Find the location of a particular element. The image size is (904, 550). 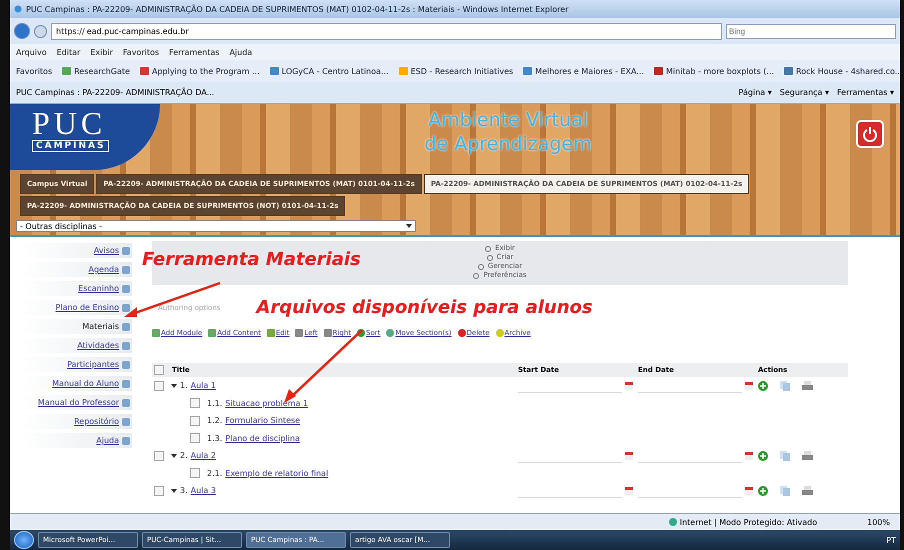

forward-button is located at coordinates (40, 31).